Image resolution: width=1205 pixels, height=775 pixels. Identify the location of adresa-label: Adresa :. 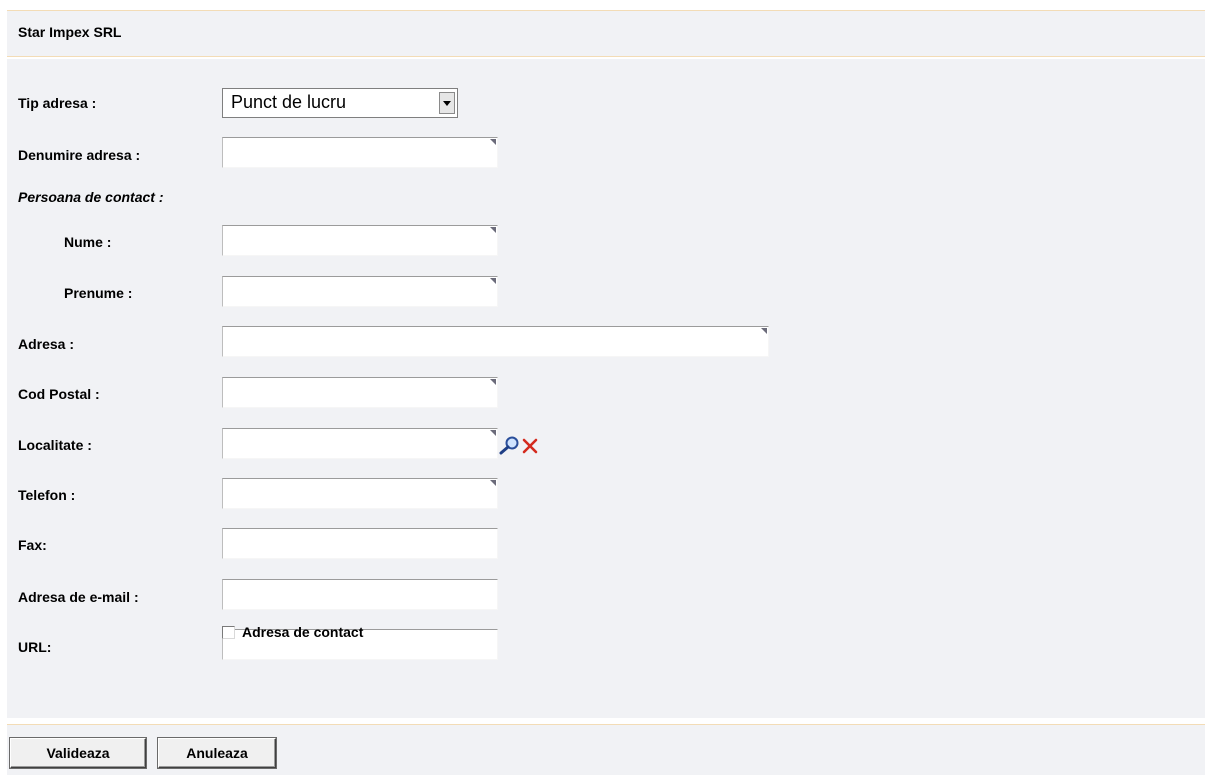
(46, 344).